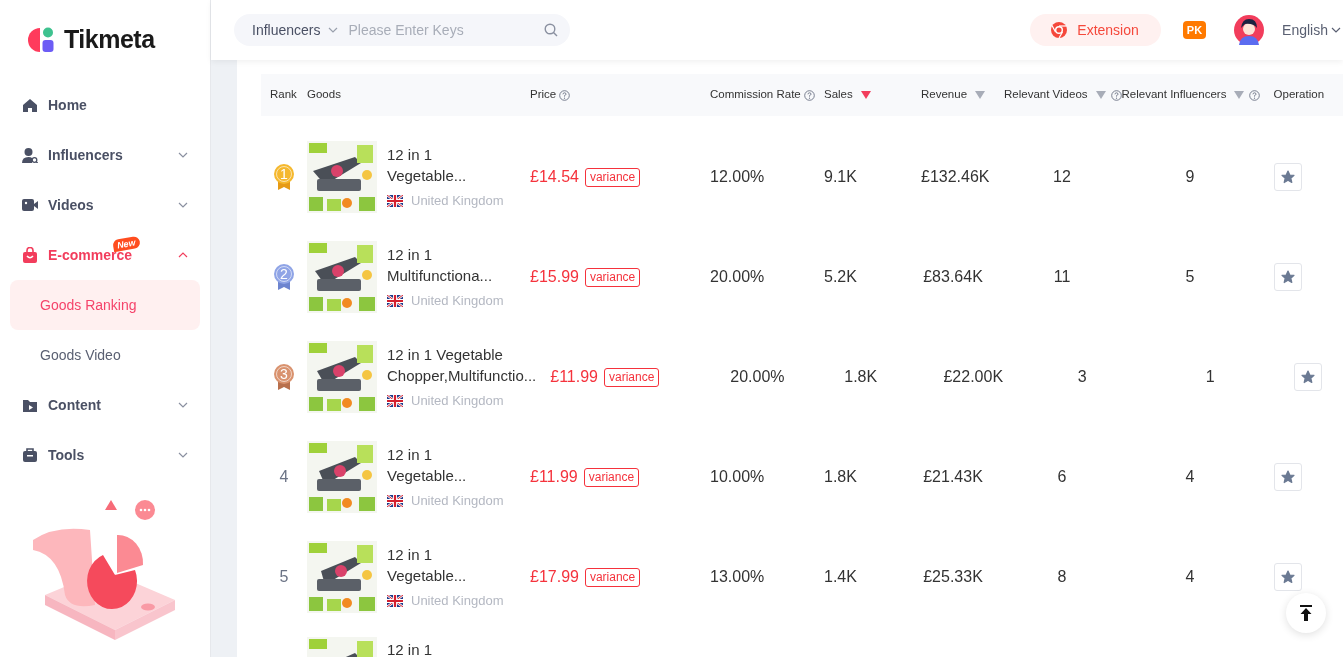  Describe the element at coordinates (554, 177) in the screenshot. I see `price: £14.54` at that location.